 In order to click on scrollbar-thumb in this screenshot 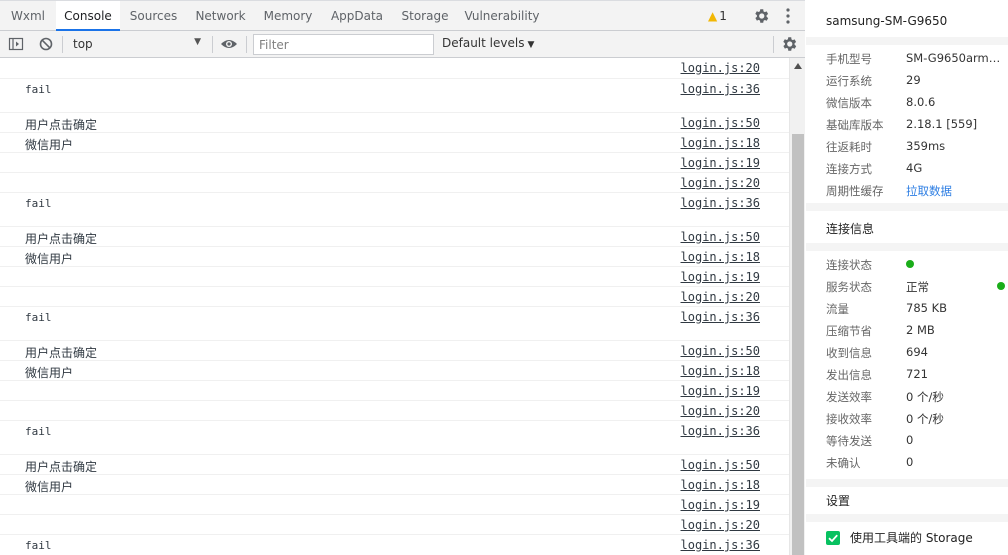, I will do `click(798, 344)`.